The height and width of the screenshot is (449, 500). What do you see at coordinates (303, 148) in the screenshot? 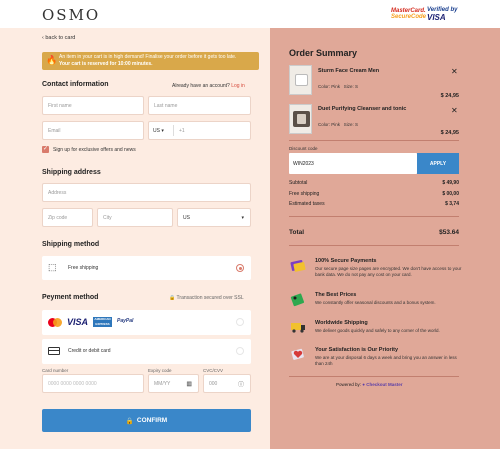
I see `discount-label: Discount code` at bounding box center [303, 148].